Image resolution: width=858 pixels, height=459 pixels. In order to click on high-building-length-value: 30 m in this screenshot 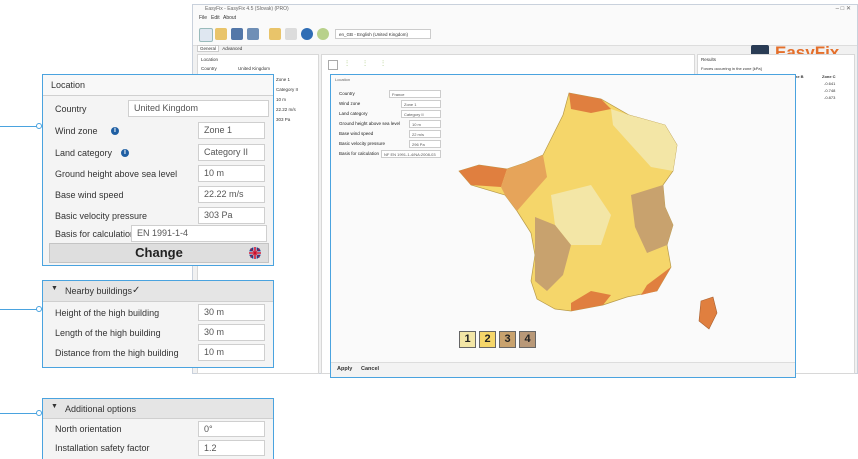, I will do `click(214, 332)`.